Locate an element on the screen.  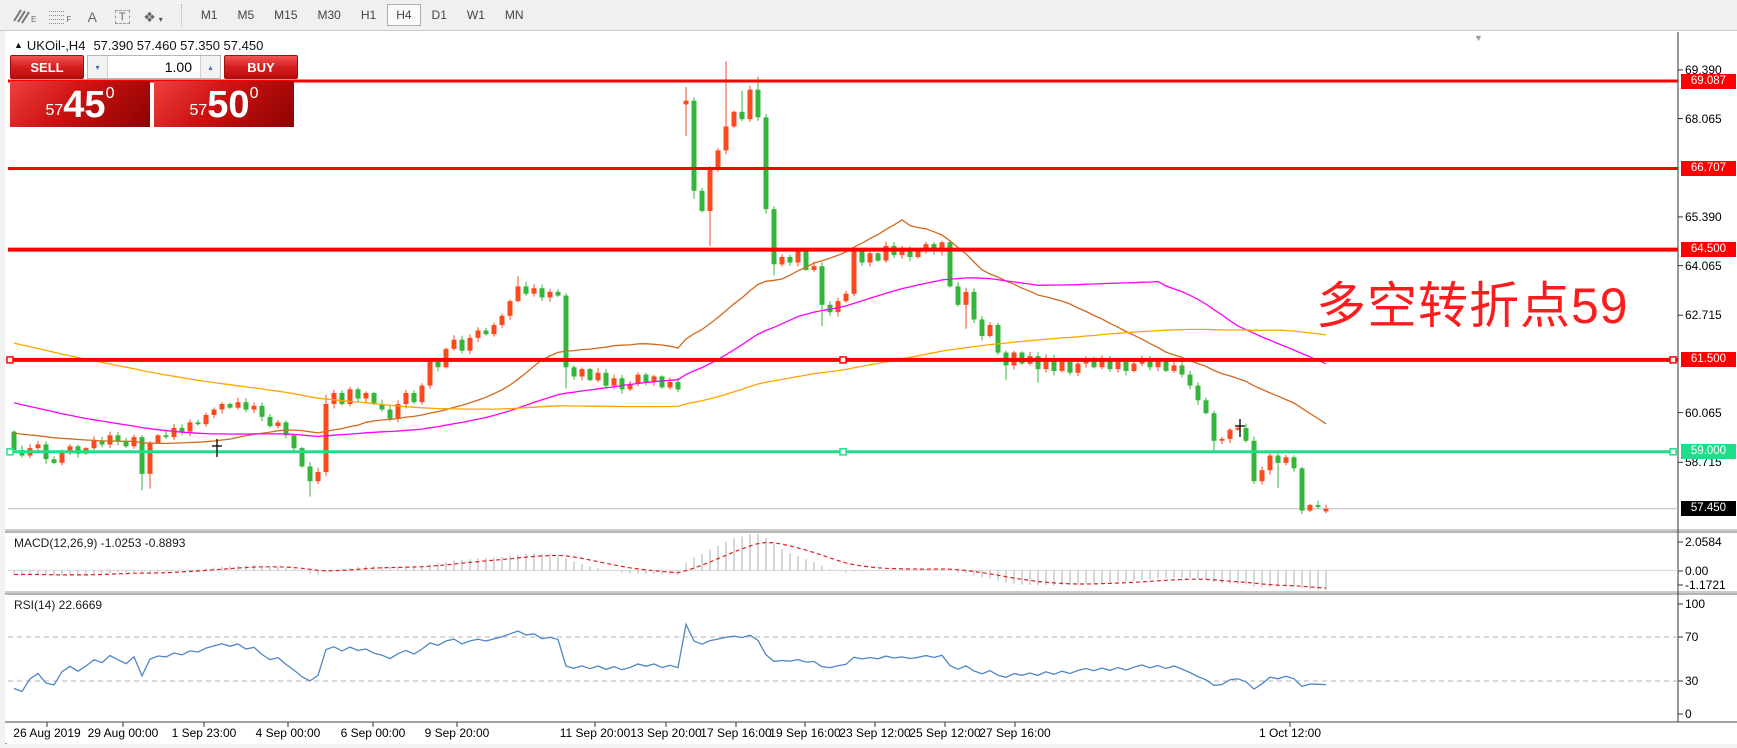
volume-up-icon: ▴ is located at coordinates (210, 67).